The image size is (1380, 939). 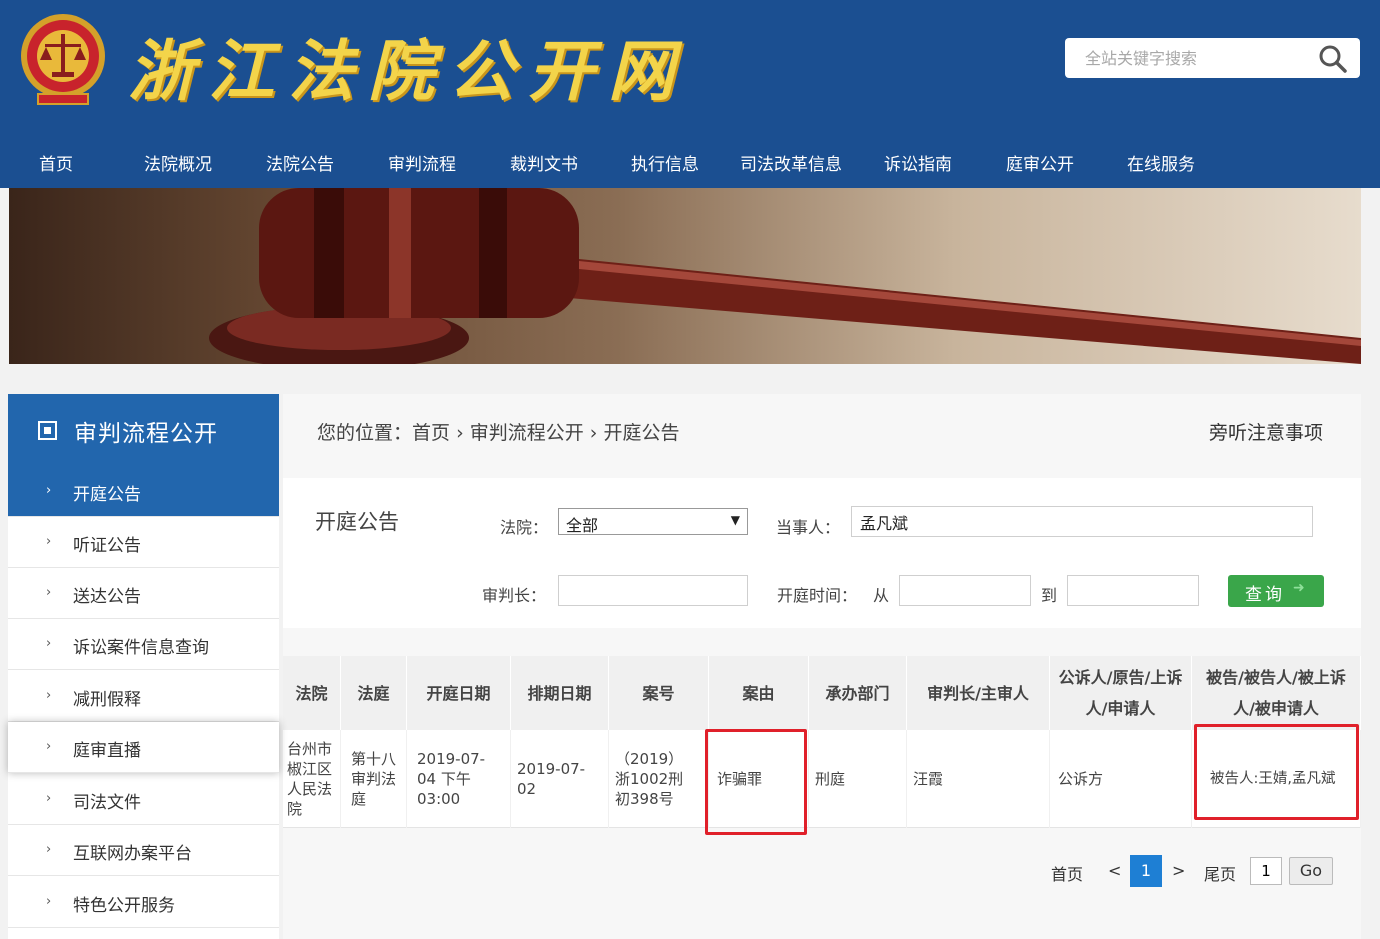 What do you see at coordinates (56, 162) in the screenshot?
I see `nav-item-home: 首页` at bounding box center [56, 162].